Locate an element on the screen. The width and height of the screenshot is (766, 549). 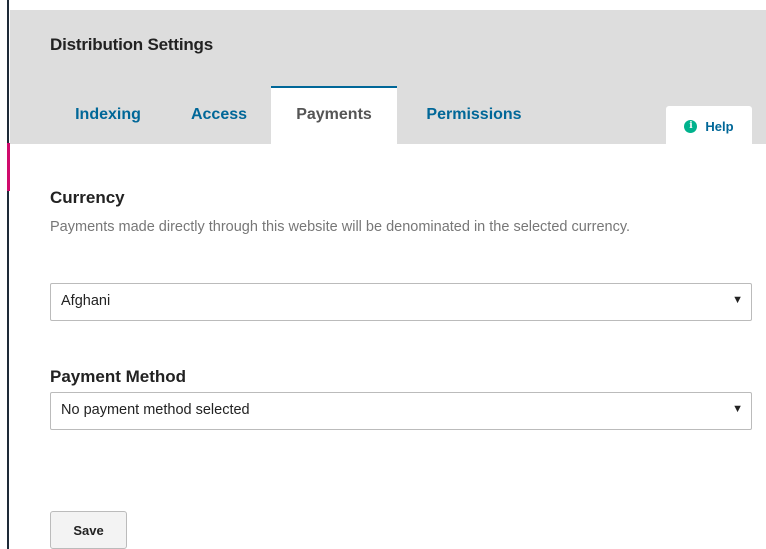
settings-tabs: Indexing Access Payments Permissions is located at coordinates (388, 115).